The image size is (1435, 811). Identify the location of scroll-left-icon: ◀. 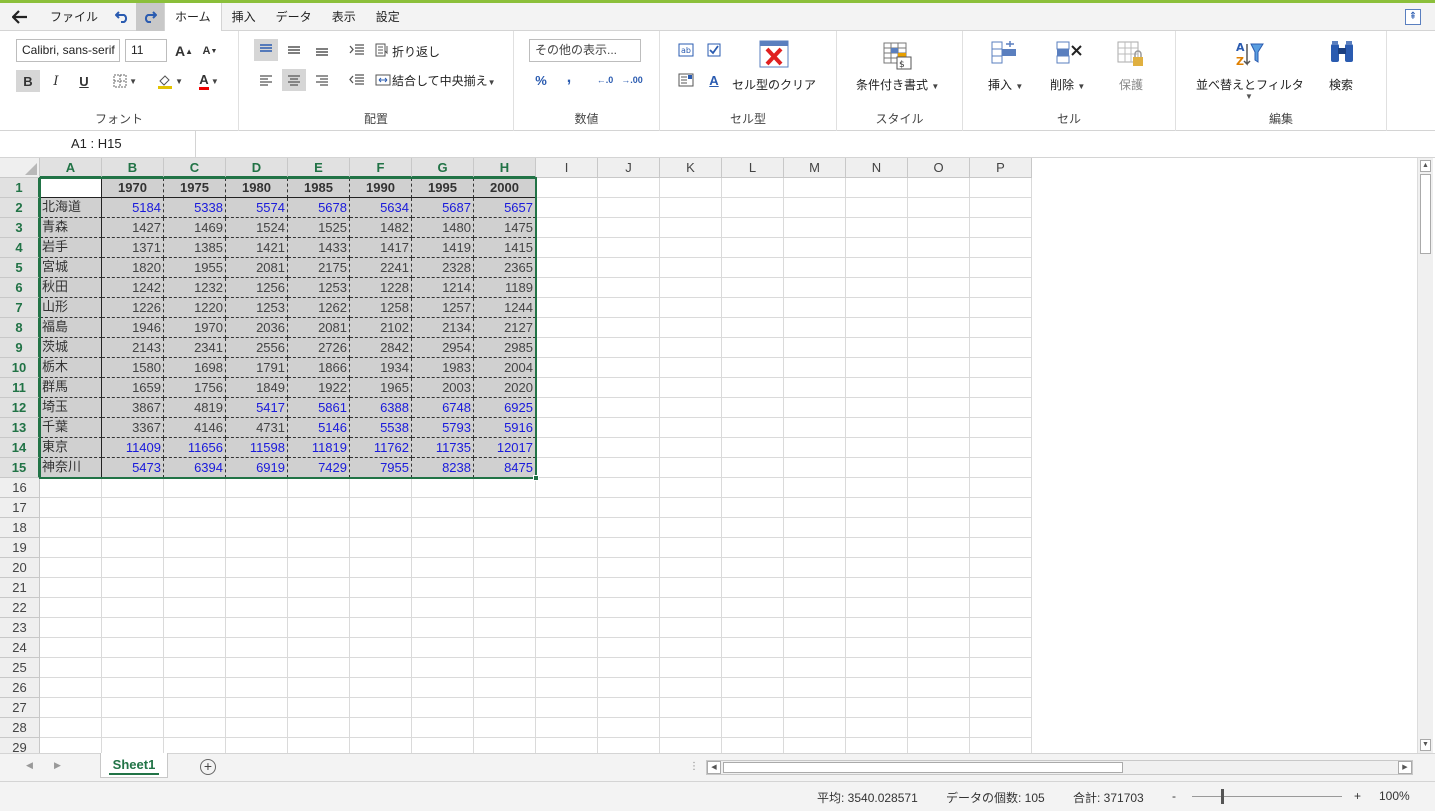
(714, 767).